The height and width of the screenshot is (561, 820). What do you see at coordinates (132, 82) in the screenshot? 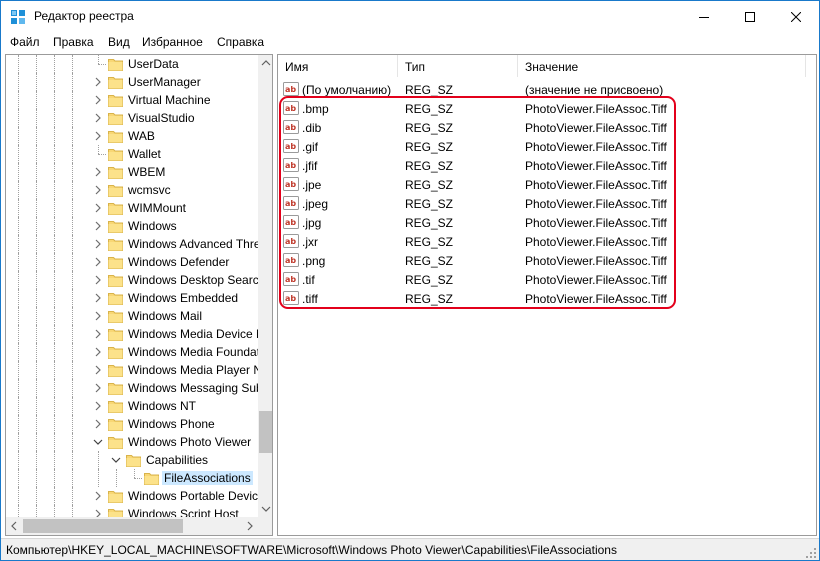
I see `tree-item: UserManager` at bounding box center [132, 82].